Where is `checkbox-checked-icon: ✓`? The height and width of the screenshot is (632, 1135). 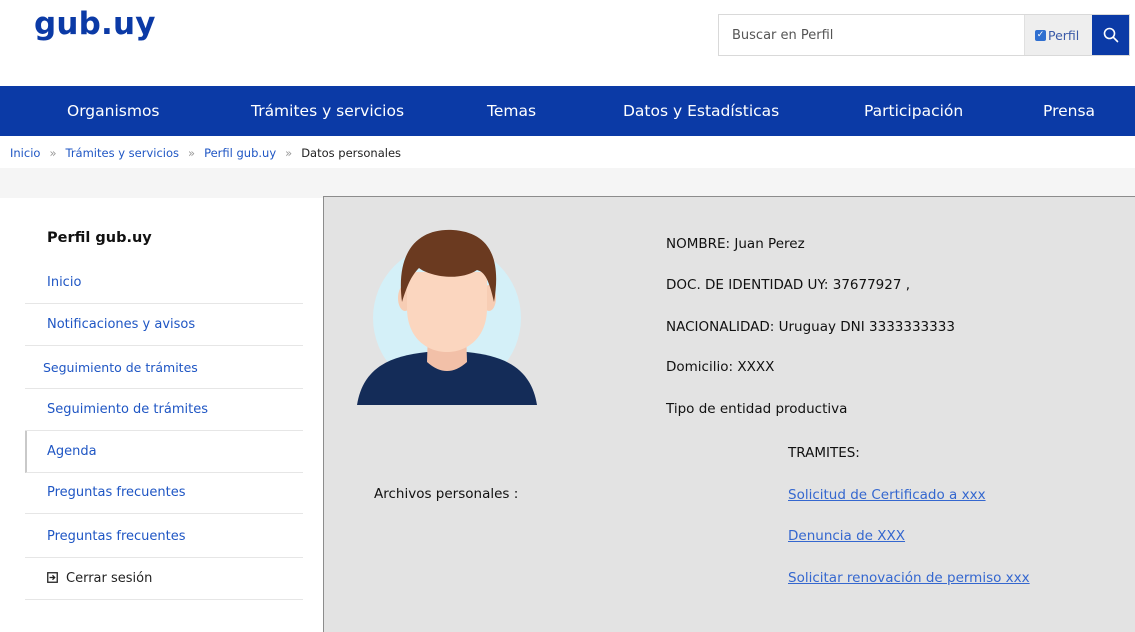 checkbox-checked-icon: ✓ is located at coordinates (1040, 35).